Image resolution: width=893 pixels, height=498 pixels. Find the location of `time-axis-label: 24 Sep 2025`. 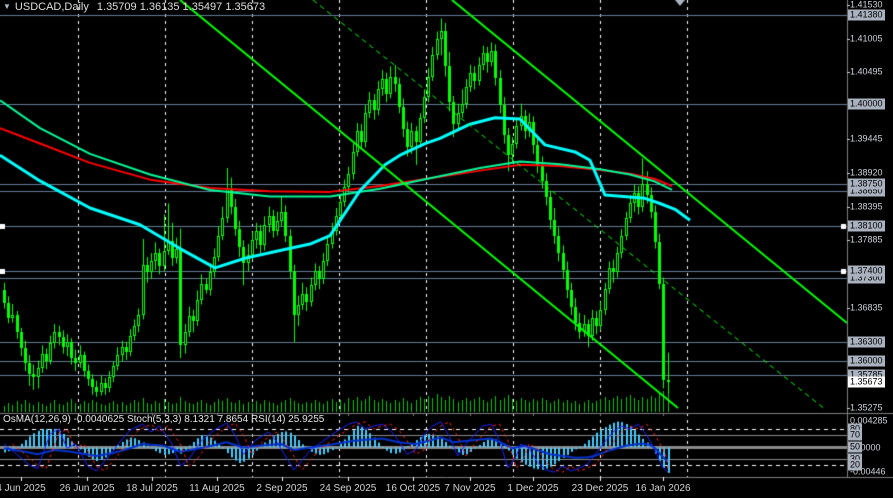

time-axis-label: 24 Sep 2025 is located at coordinates (348, 488).